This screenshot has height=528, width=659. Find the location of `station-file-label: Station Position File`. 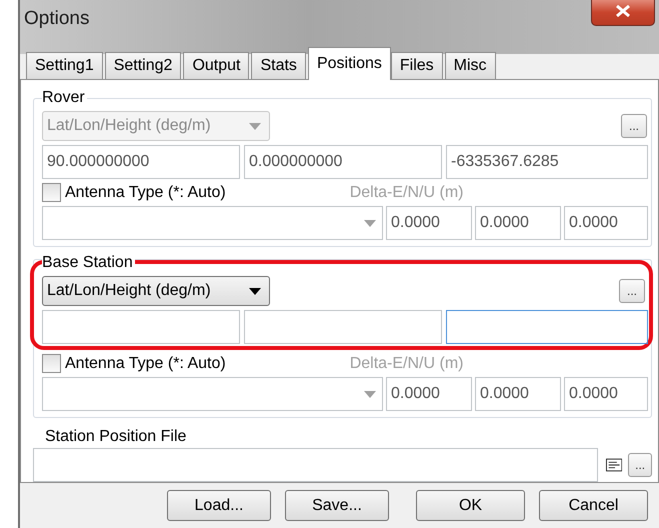

station-file-label: Station Position File is located at coordinates (116, 437).